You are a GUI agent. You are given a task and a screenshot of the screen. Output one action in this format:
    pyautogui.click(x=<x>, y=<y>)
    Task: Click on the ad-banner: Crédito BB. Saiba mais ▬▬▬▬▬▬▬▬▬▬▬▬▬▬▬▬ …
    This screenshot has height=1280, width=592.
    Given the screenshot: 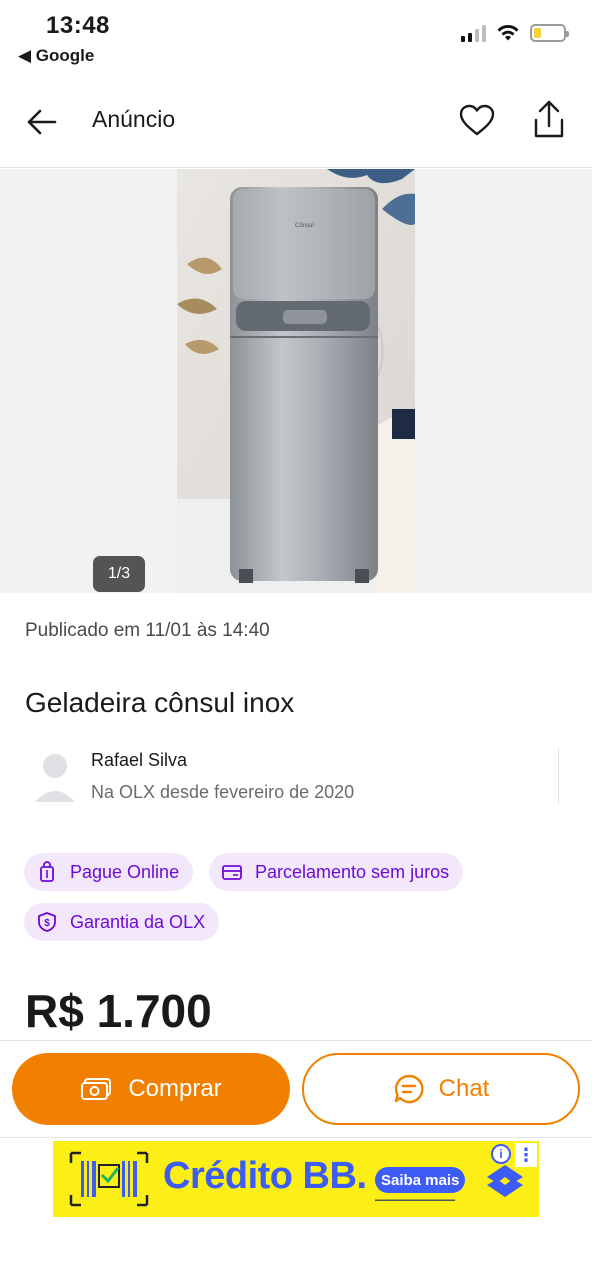 What is the action you would take?
    pyautogui.click(x=296, y=1179)
    